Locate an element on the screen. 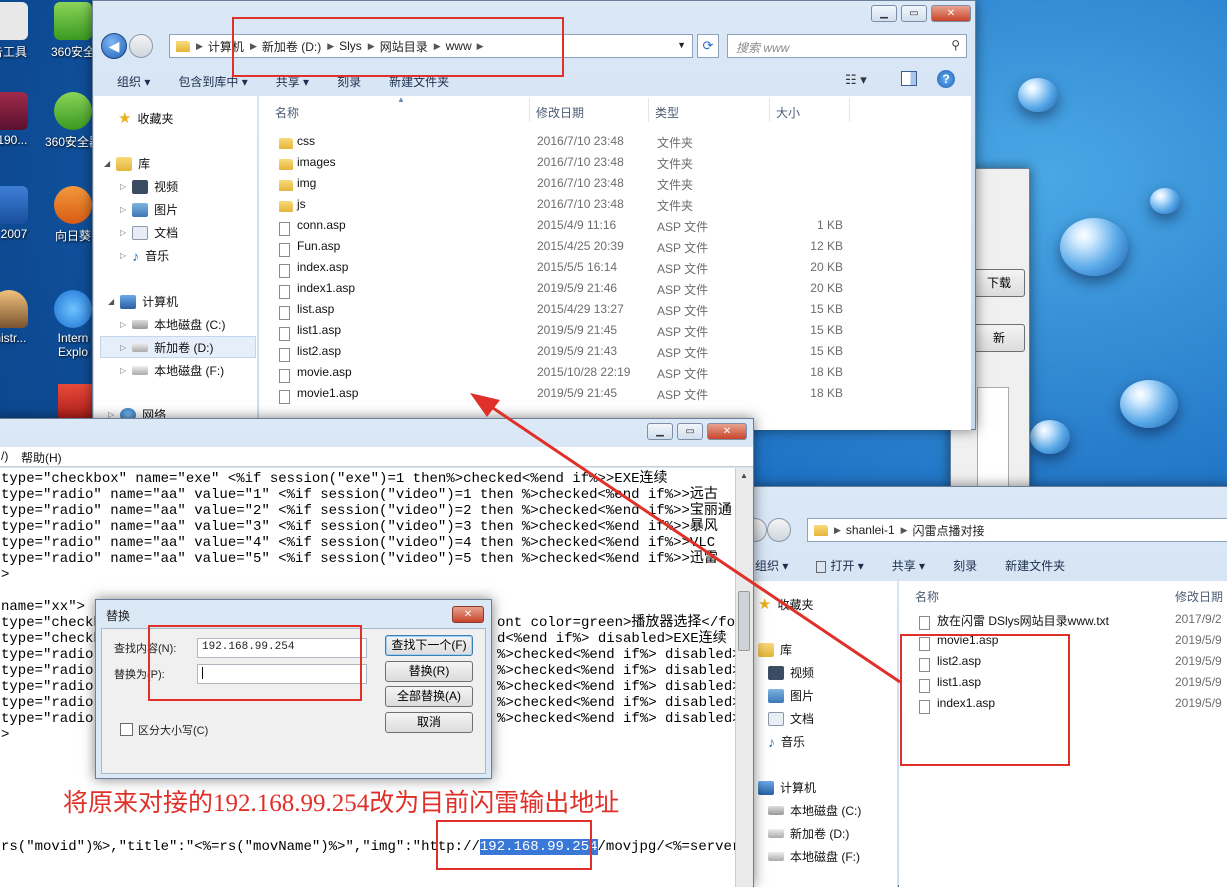 The height and width of the screenshot is (887, 1227). annotation-arrow is located at coordinates (685, 538).